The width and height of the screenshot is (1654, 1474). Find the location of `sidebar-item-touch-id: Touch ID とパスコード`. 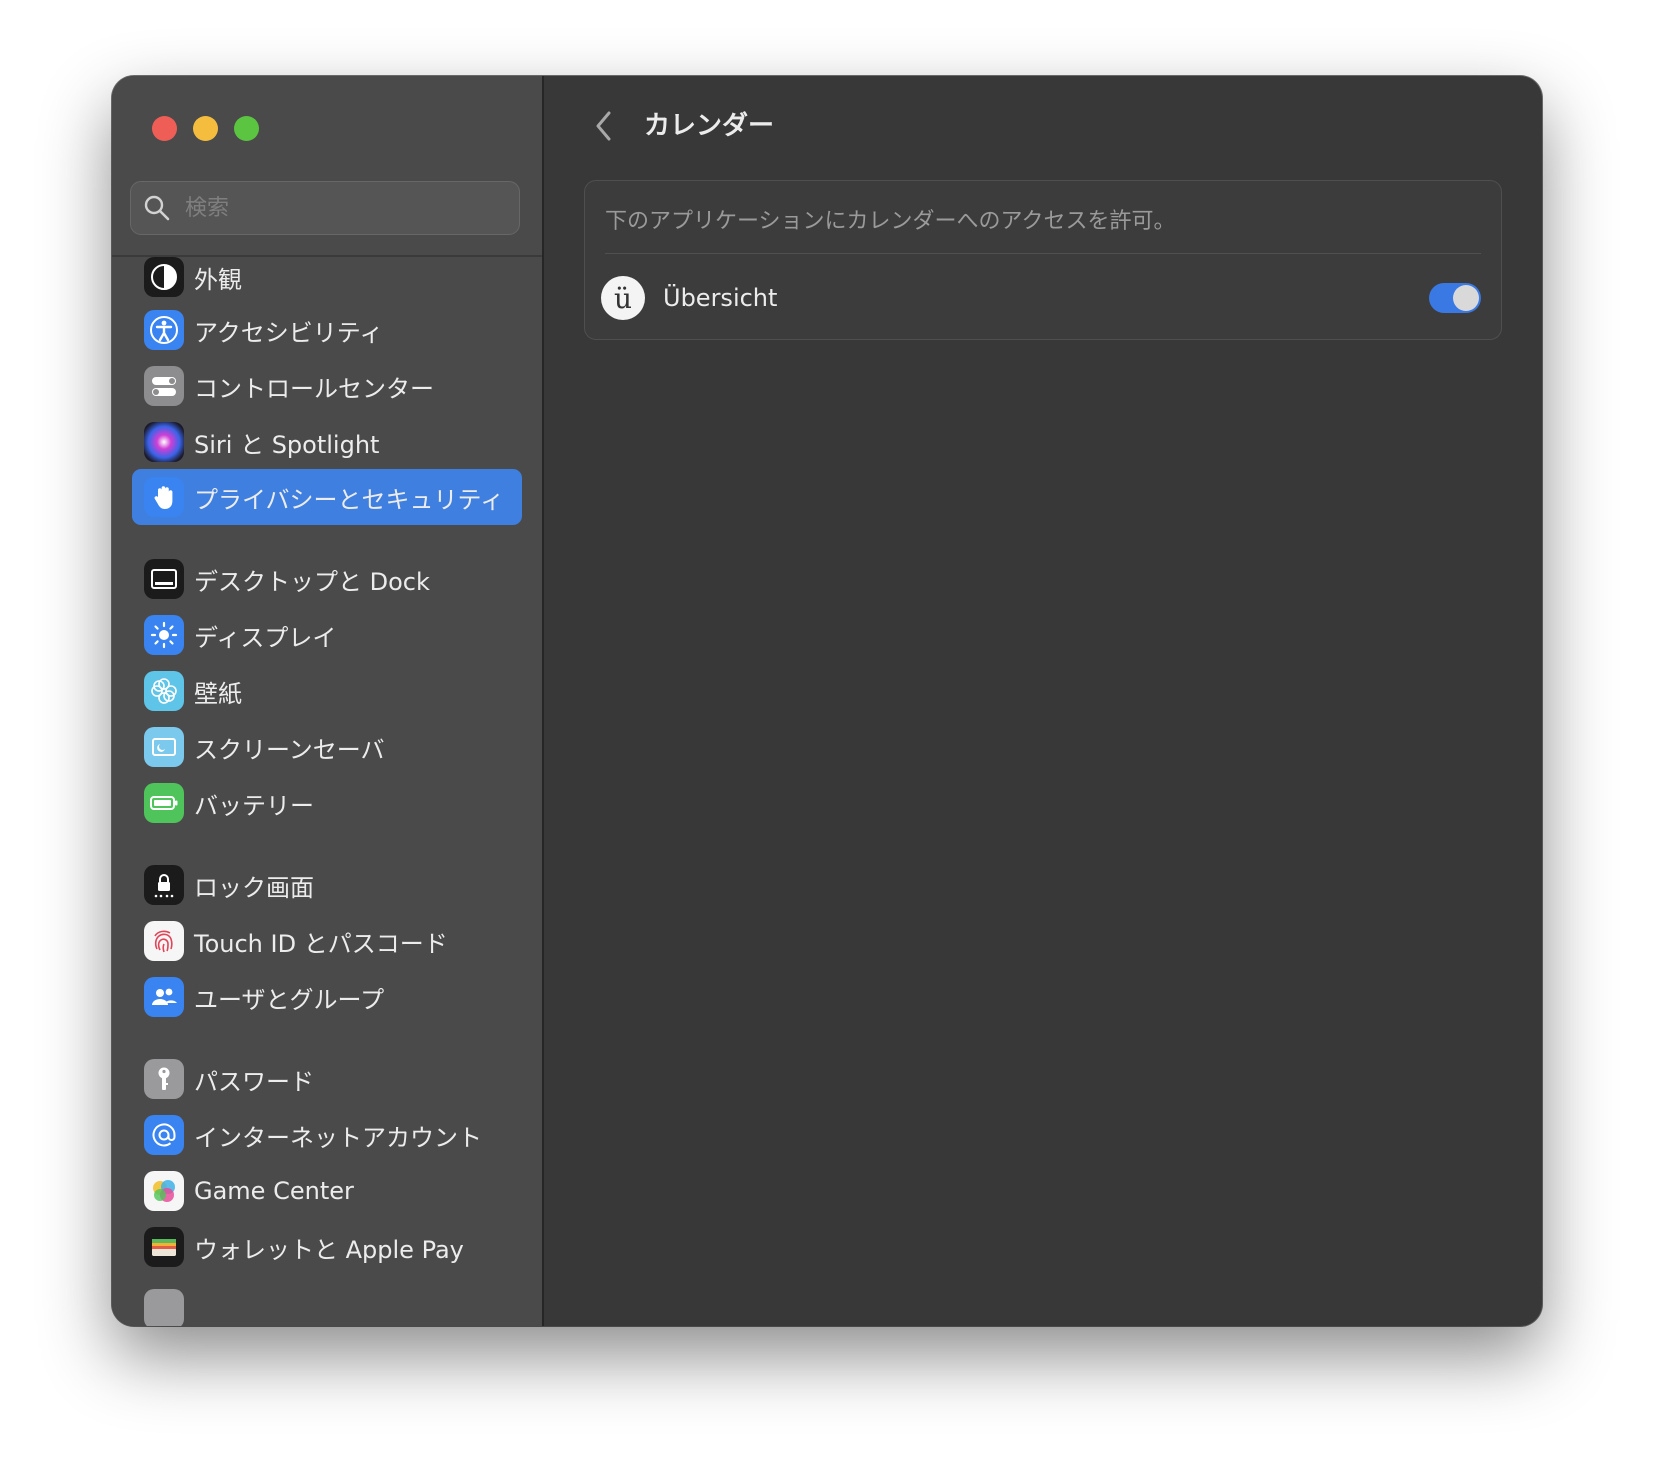

sidebar-item-touch-id: Touch ID とパスコード is located at coordinates (327, 941).